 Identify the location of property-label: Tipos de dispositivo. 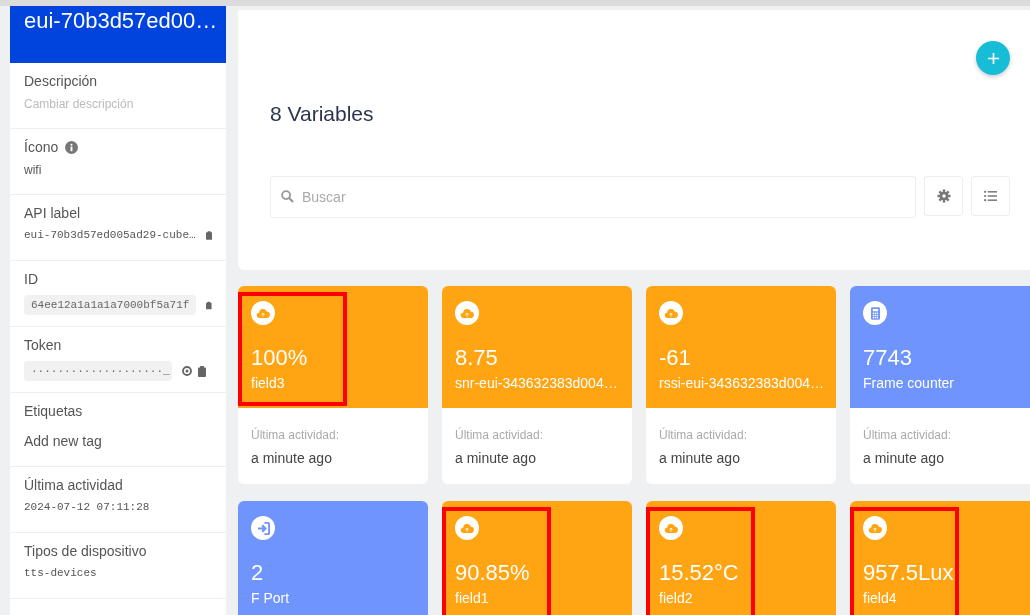
(85, 551).